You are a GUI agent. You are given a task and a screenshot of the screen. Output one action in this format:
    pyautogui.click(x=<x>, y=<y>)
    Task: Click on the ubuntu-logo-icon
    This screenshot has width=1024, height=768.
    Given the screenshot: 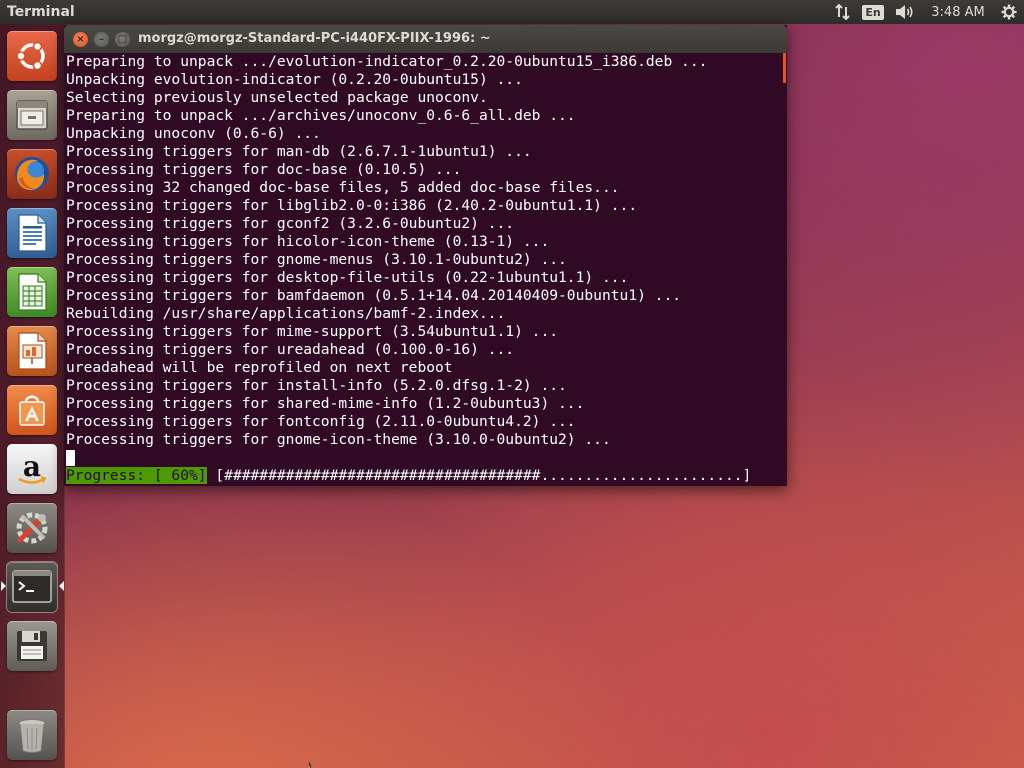 What is the action you would take?
    pyautogui.click(x=30, y=56)
    